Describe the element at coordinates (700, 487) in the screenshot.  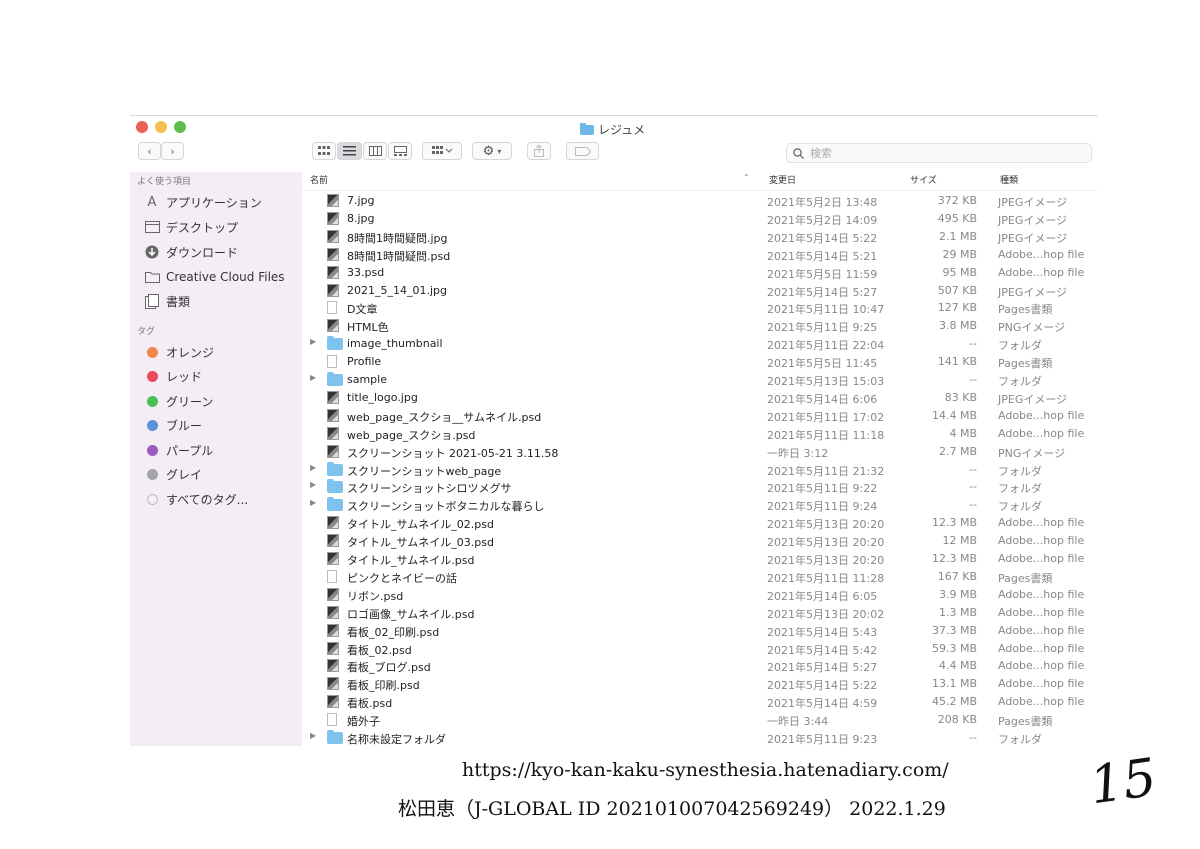
I see `file-row: ▶ スクリーンショットシロツメグサ 2021年5月11日 9:22 -- フォルダ` at that location.